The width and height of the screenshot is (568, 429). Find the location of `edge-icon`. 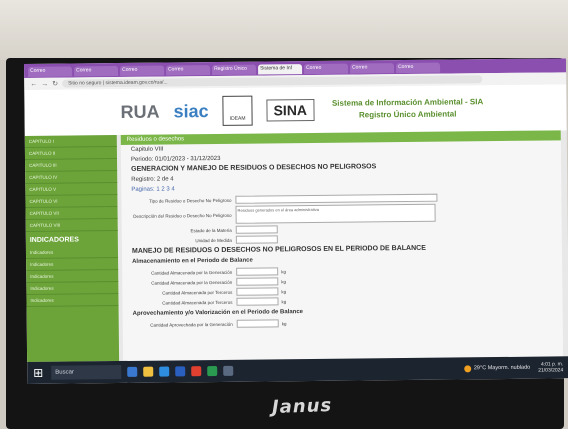

edge-icon is located at coordinates (164, 371).